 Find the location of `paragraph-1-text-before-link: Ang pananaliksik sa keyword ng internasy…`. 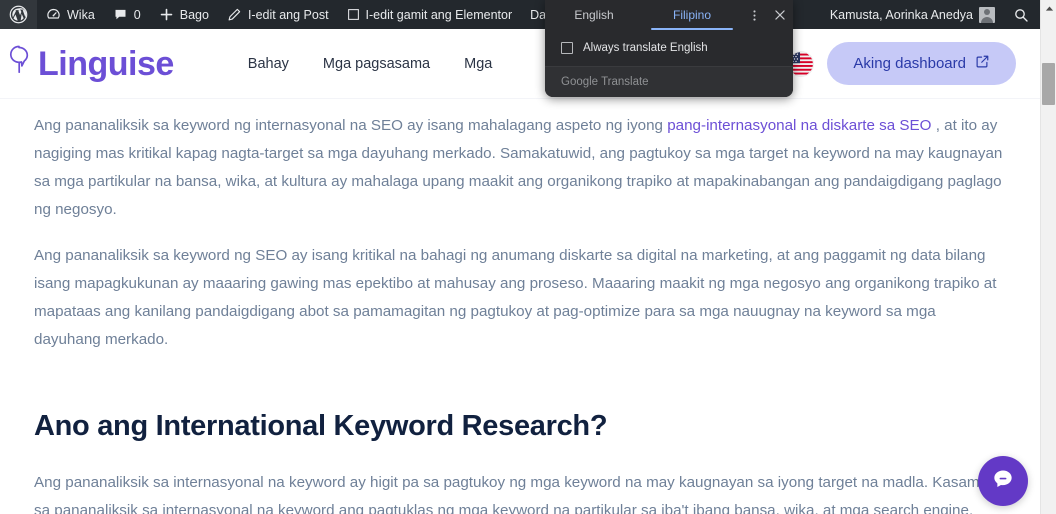

paragraph-1-text-before-link: Ang pananaliksik sa keyword ng internasy… is located at coordinates (351, 125).